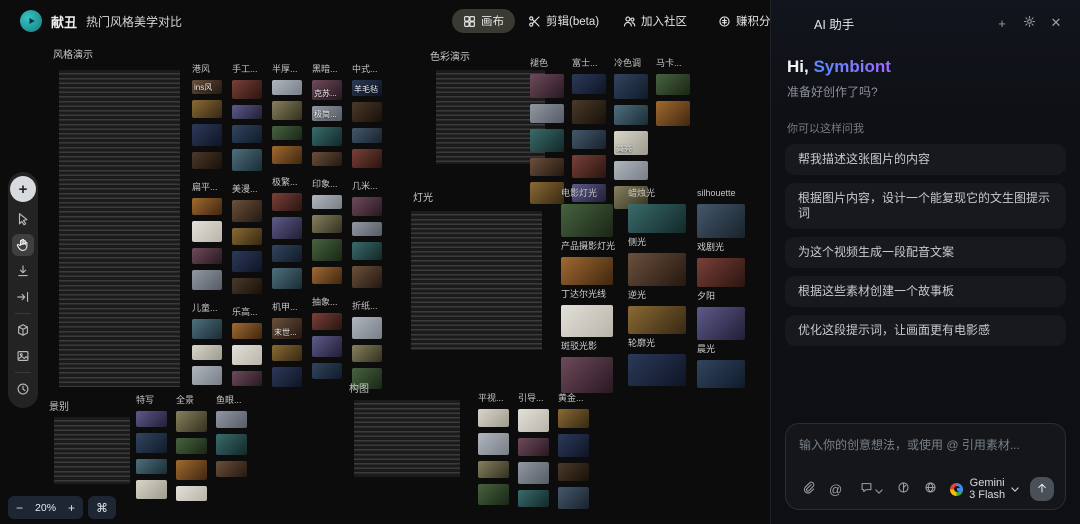  I want to click on asset-thumbnail: 高亮, so click(631, 143).